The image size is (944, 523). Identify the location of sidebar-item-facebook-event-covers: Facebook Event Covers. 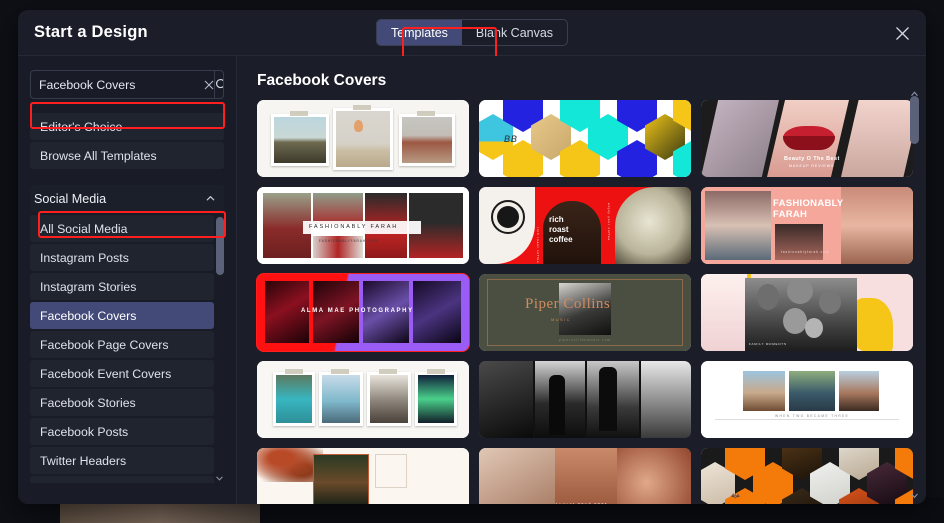
(122, 373).